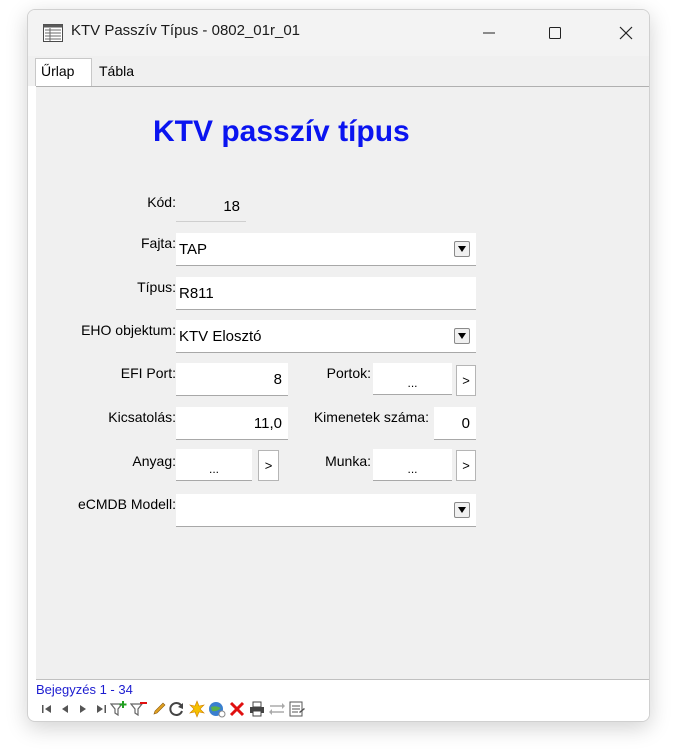 This screenshot has height=753, width=674. Describe the element at coordinates (348, 373) in the screenshot. I see `portok-label: Portok:` at that location.